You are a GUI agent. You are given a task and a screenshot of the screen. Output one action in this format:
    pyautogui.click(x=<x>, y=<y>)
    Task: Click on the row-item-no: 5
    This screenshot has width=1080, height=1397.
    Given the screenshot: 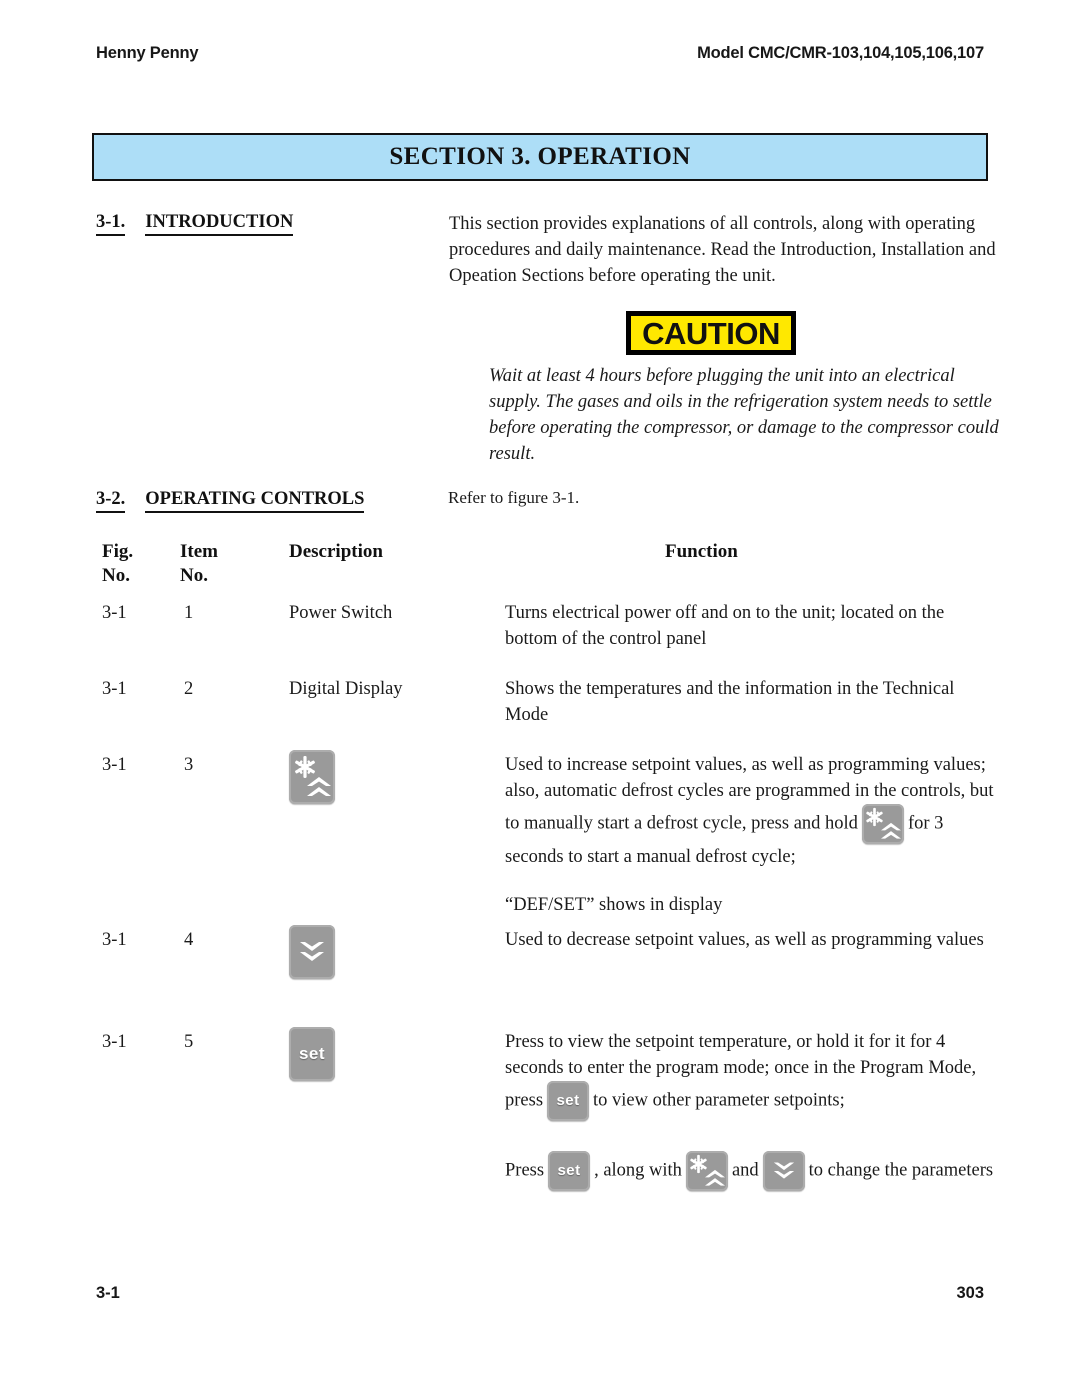 What is the action you would take?
    pyautogui.click(x=189, y=1042)
    